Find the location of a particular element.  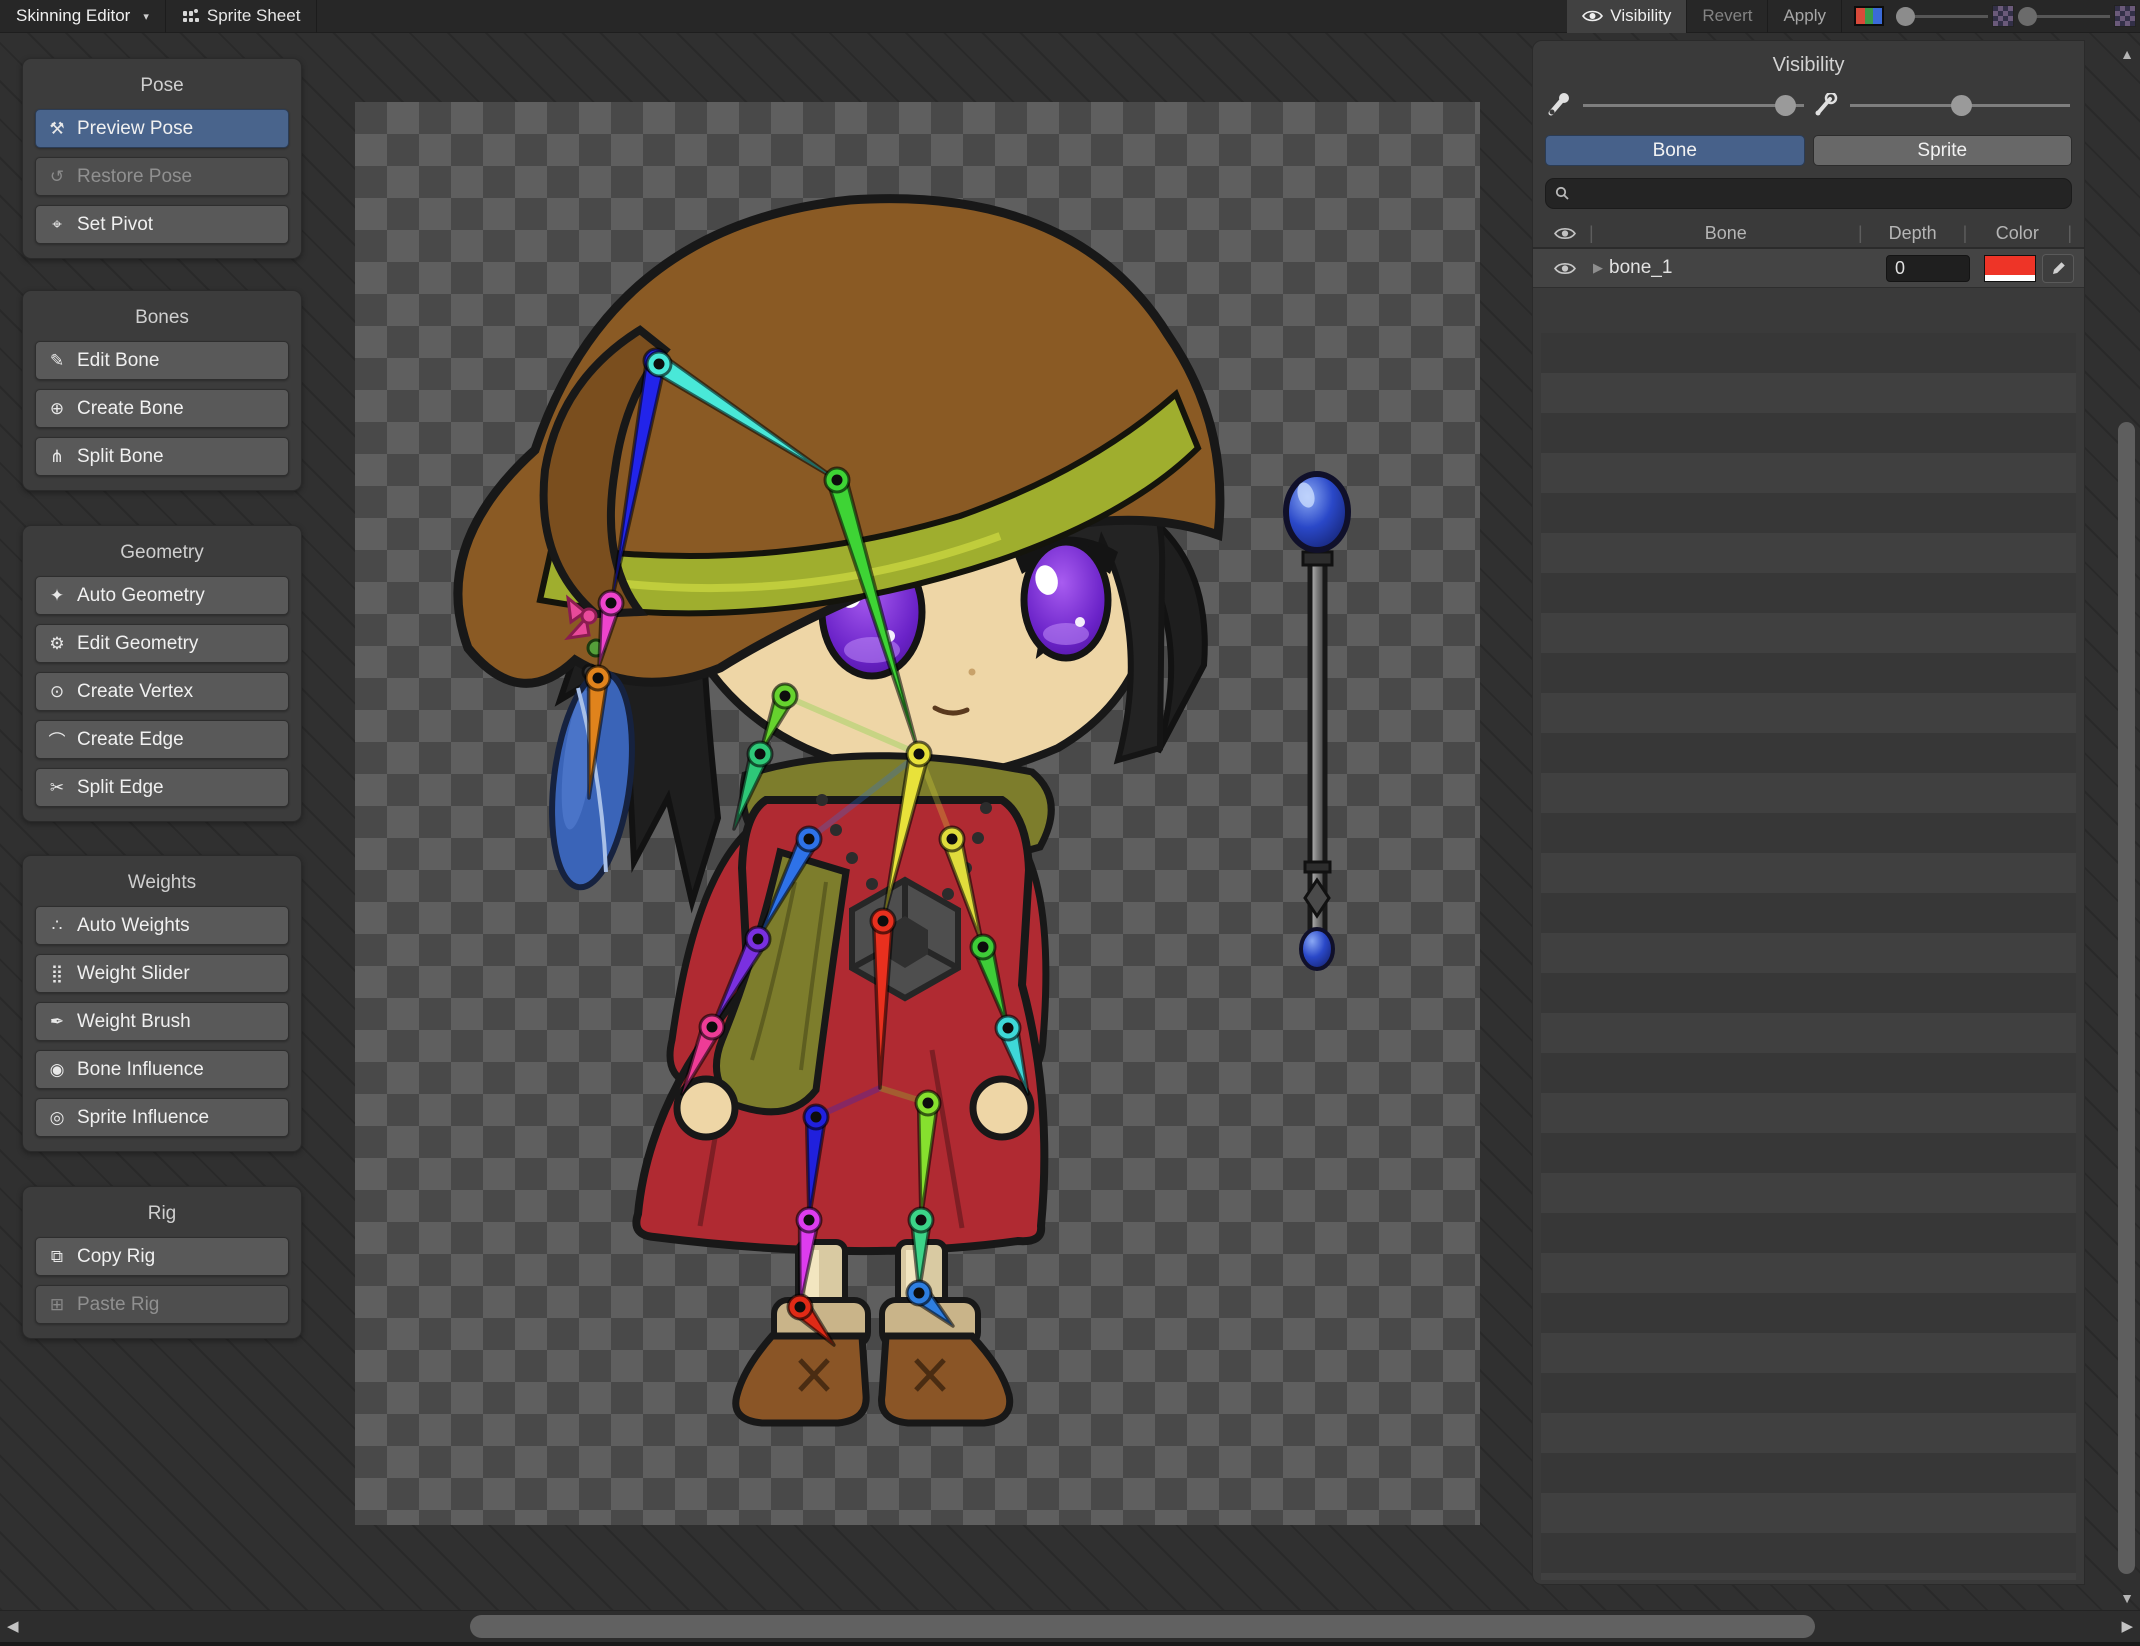

bone-list-row: ▶ bone_1 0 is located at coordinates (1808, 268).